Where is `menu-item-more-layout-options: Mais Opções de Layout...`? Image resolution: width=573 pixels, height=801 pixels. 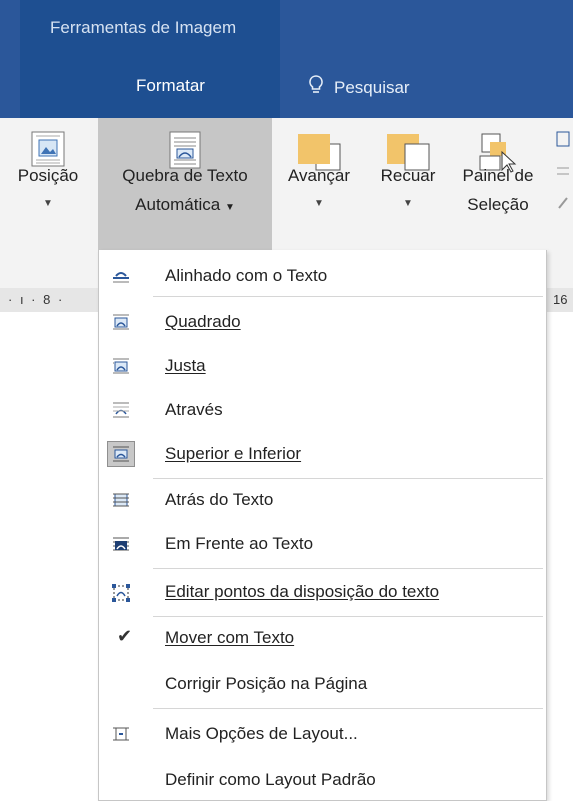 menu-item-more-layout-options: Mais Opções de Layout... is located at coordinates (322, 734).